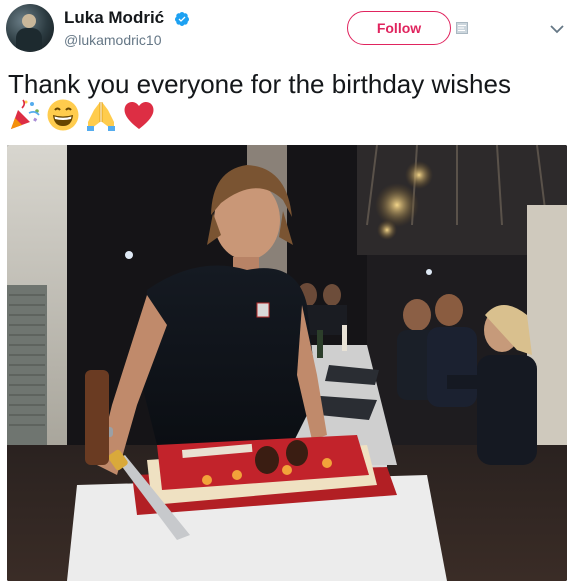  I want to click on user-handle: @lukamodric10, so click(112, 40).